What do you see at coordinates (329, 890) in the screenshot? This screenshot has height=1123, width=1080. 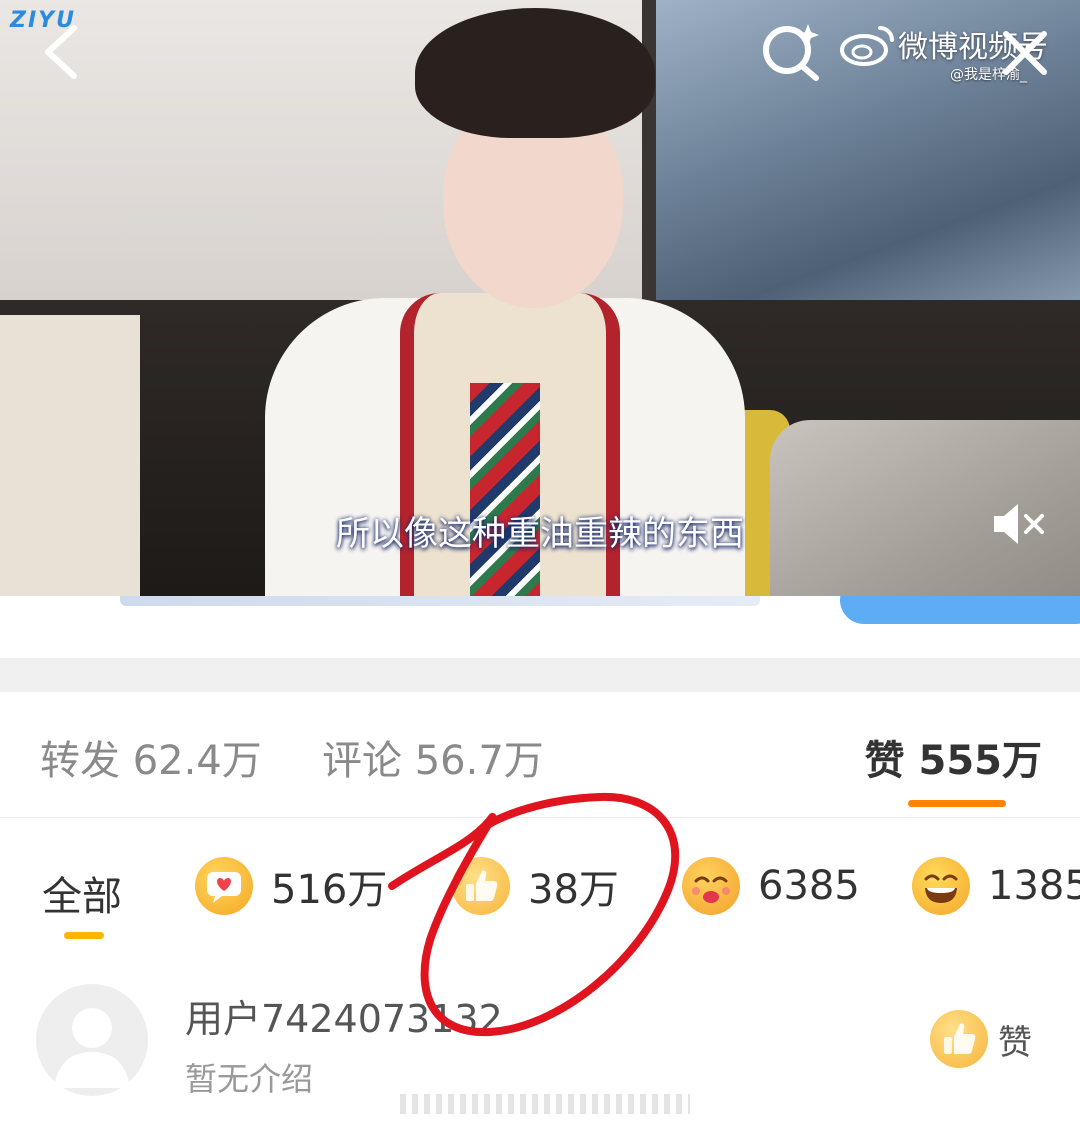 I see `reaction-count: 516万` at bounding box center [329, 890].